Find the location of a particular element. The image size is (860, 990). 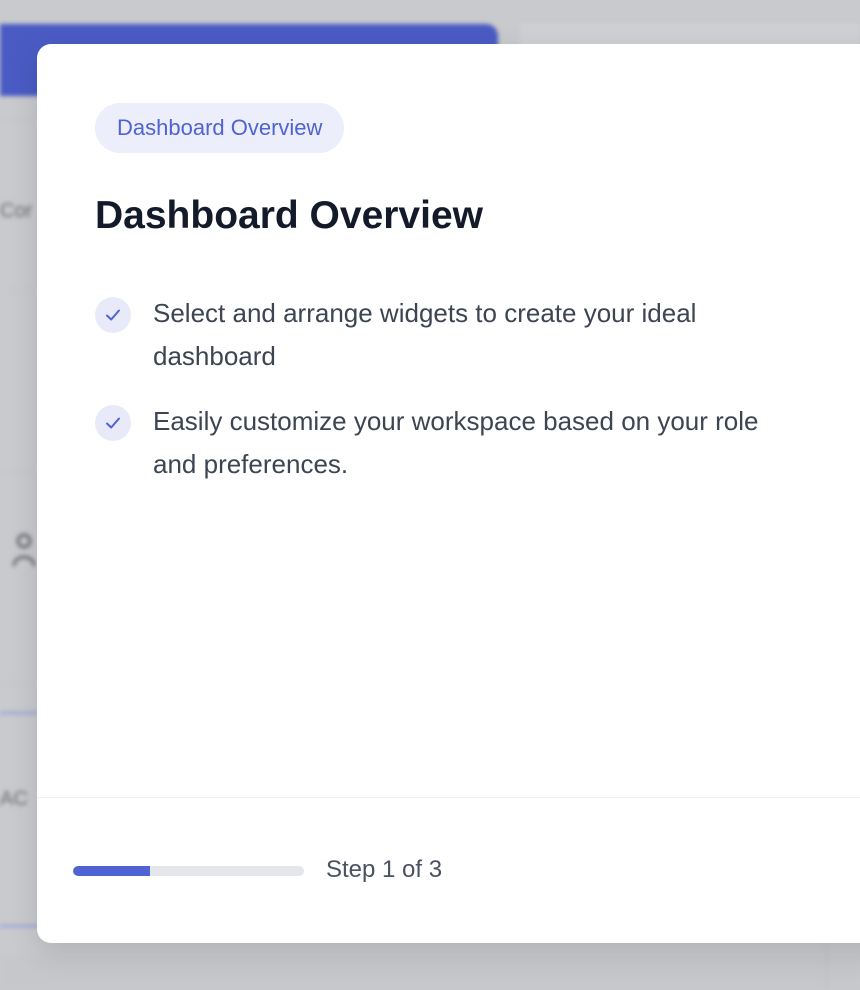

background-footer is located at coordinates (430, 972).